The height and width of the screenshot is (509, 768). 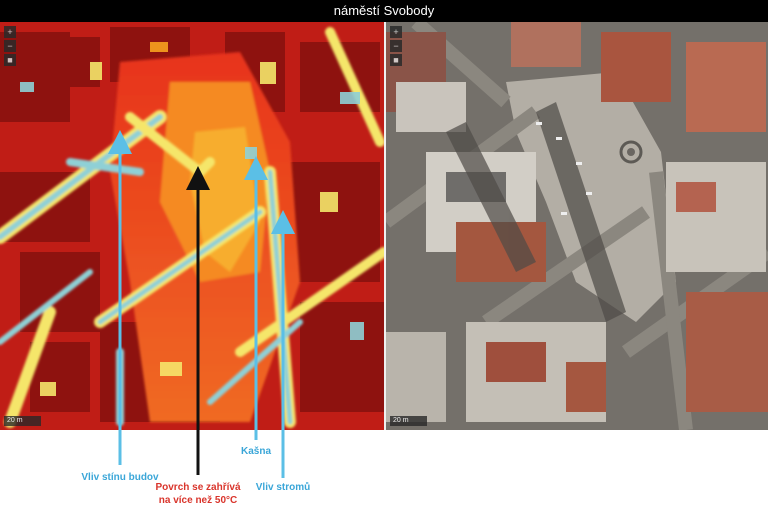 What do you see at coordinates (396, 46) in the screenshot?
I see `zoom-out-button-right: −` at bounding box center [396, 46].